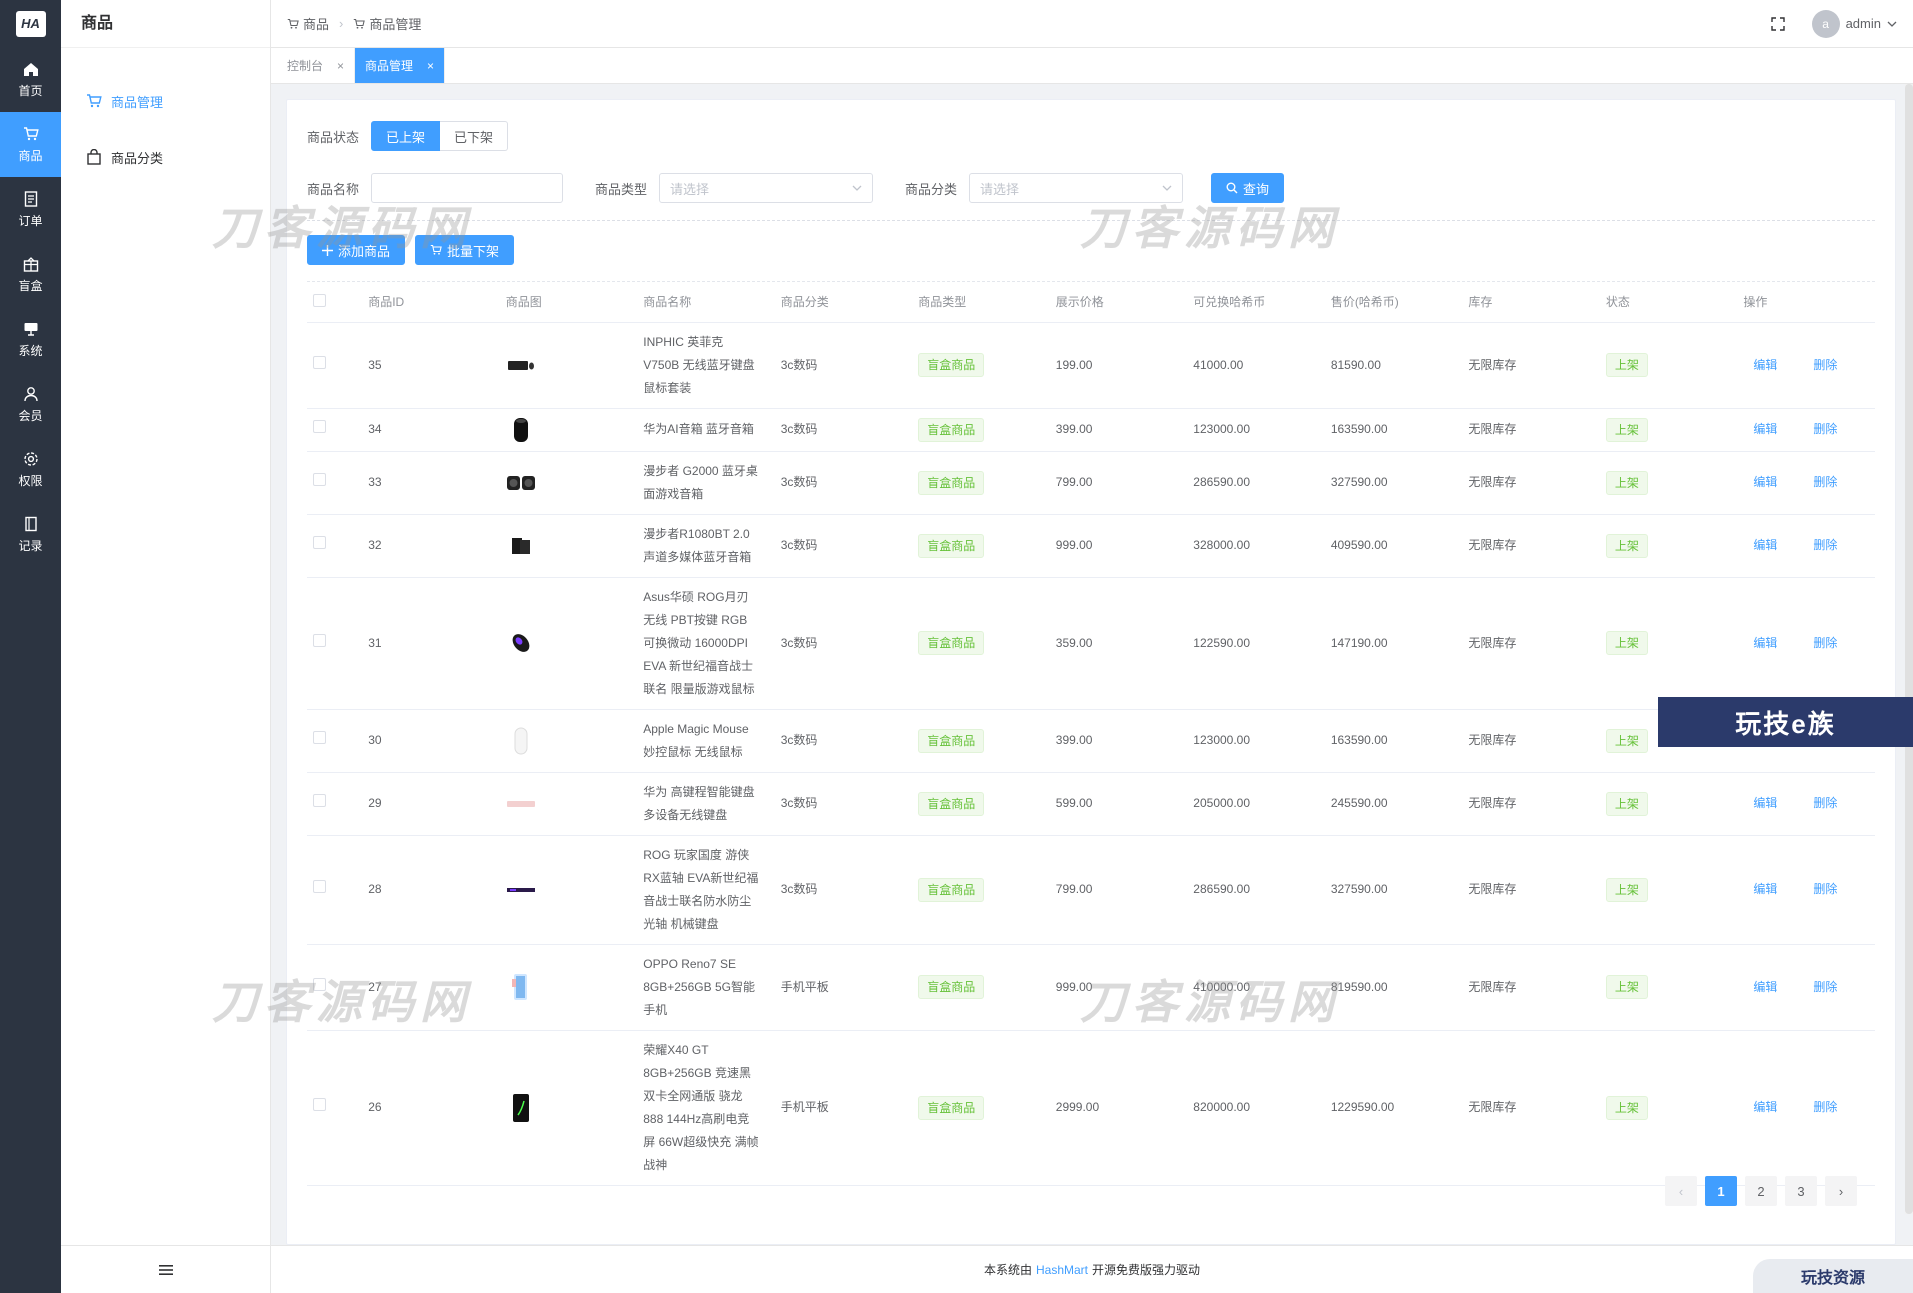  What do you see at coordinates (706, 430) in the screenshot?
I see `goods-name-cell: 华为AI音箱 蓝牙音箱` at bounding box center [706, 430].